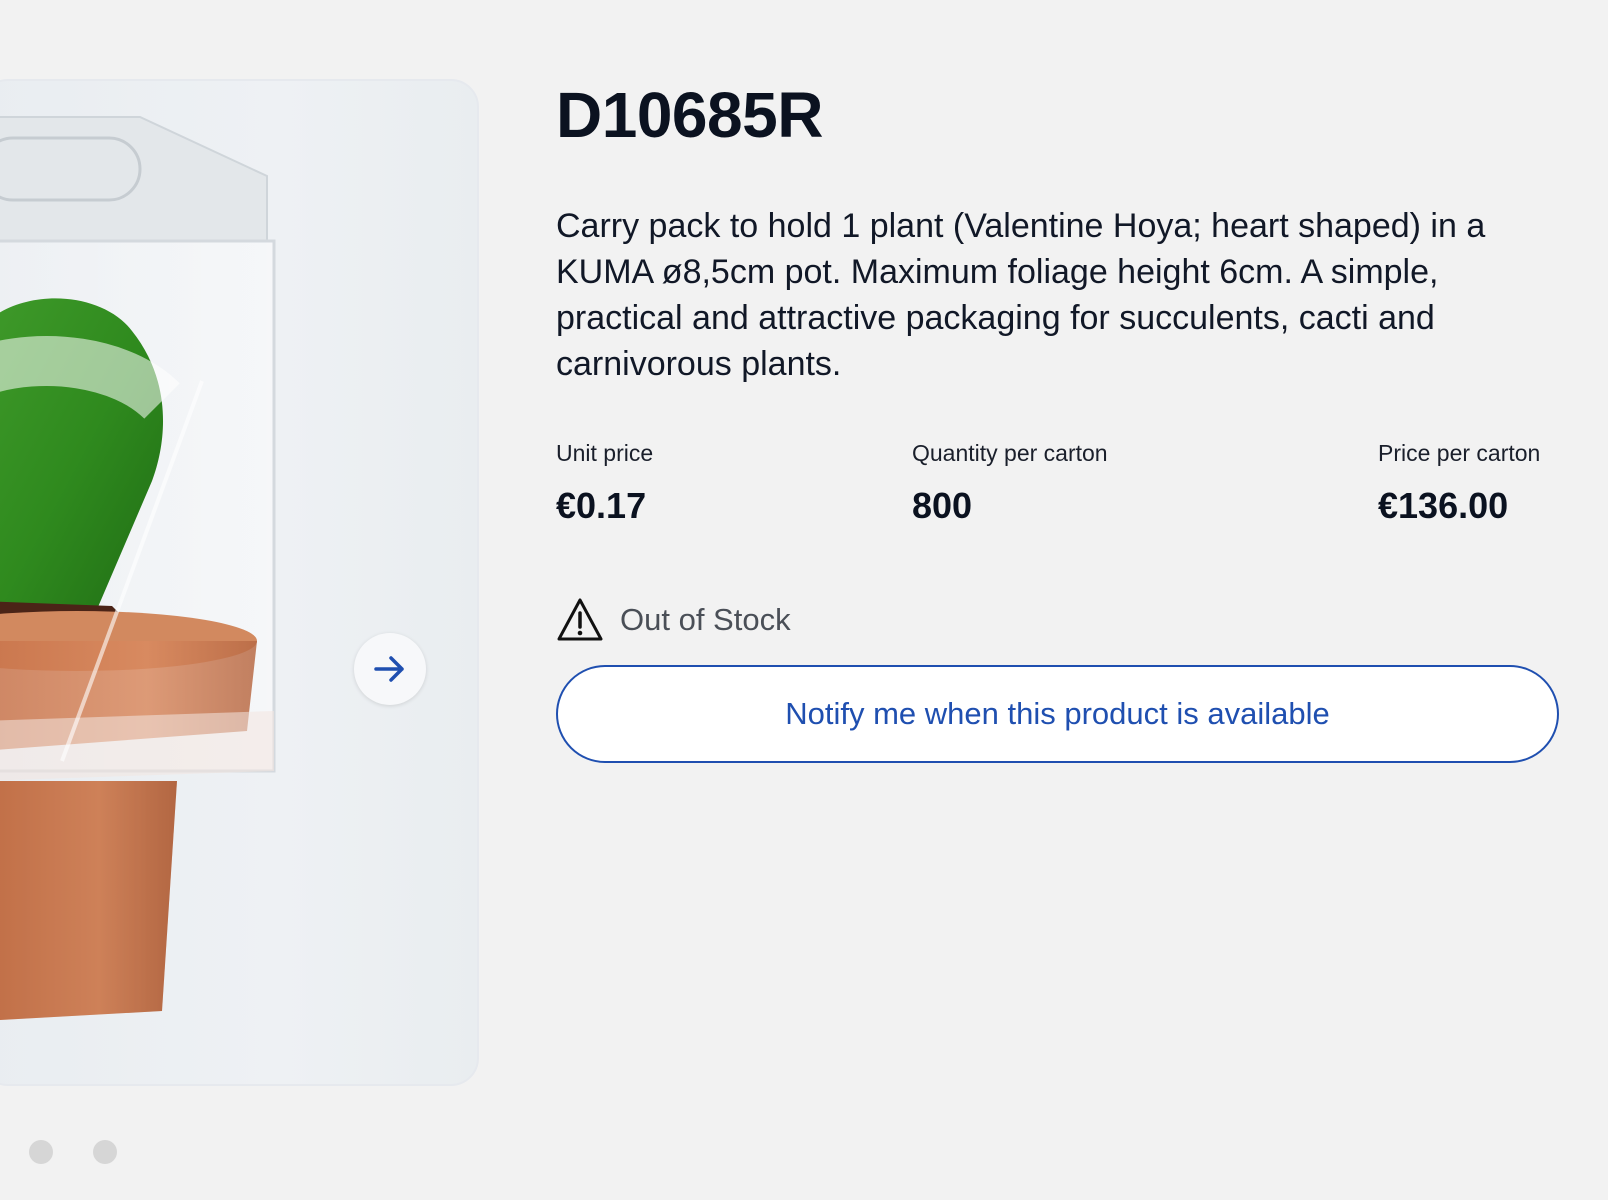 The height and width of the screenshot is (1200, 1608). I want to click on quantity-value: 800, so click(942, 505).